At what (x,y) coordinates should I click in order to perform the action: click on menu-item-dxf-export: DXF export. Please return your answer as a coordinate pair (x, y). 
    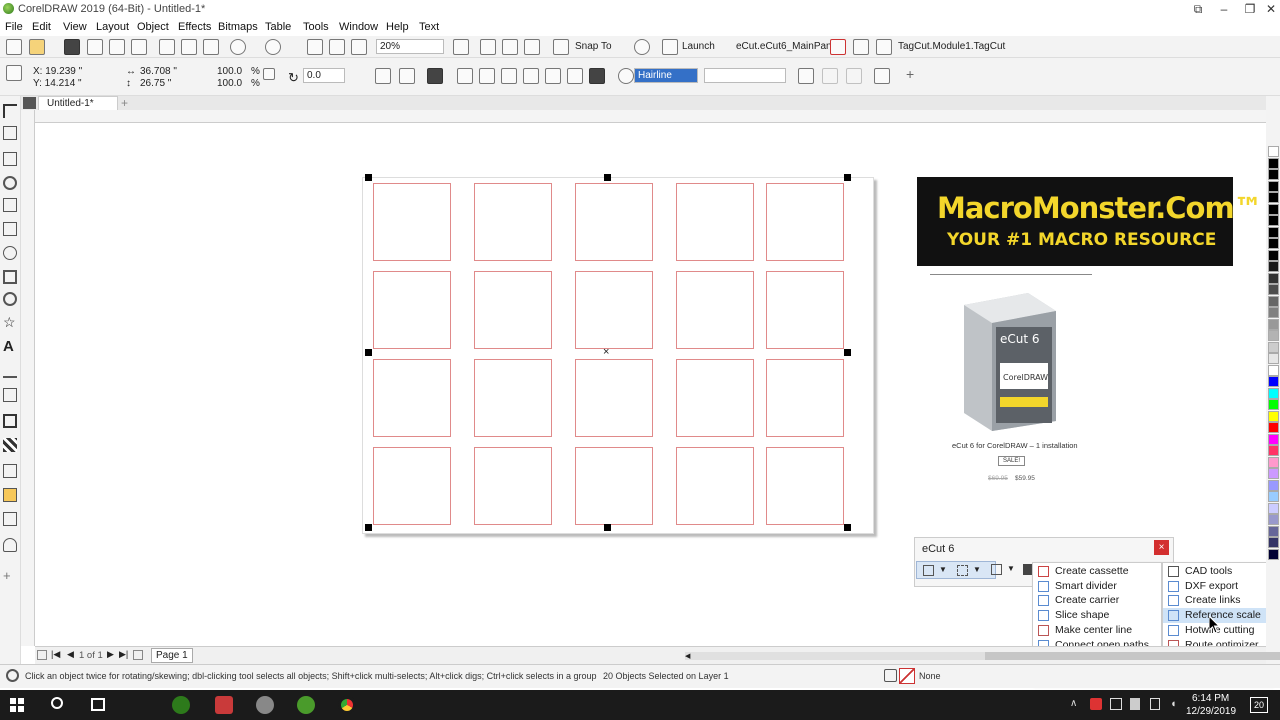
    Looking at the image, I should click on (1217, 586).